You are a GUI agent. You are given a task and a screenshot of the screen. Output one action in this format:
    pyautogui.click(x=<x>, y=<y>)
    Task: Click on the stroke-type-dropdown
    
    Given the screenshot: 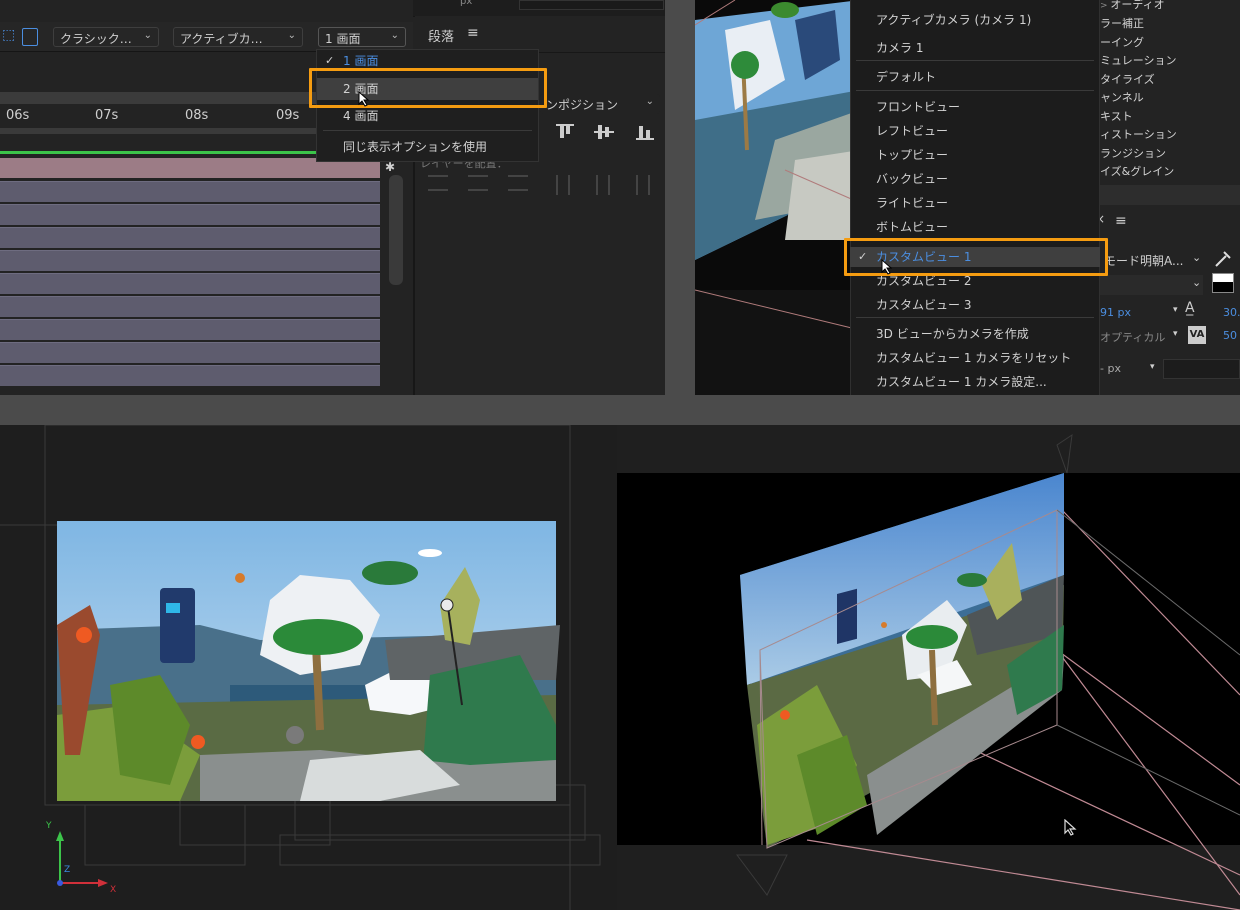 What is the action you would take?
    pyautogui.click(x=1201, y=369)
    